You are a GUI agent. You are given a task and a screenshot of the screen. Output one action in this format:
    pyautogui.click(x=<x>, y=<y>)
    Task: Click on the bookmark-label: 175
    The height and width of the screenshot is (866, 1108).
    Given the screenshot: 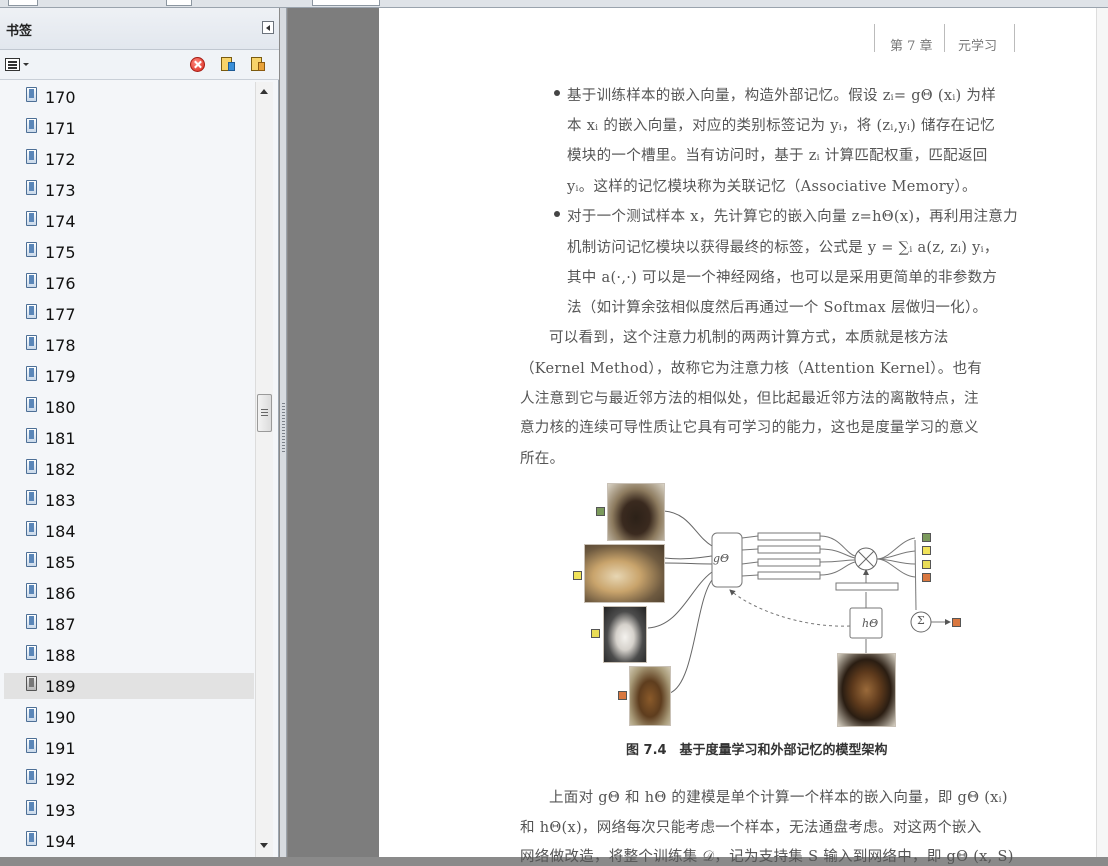 What is the action you would take?
    pyautogui.click(x=60, y=252)
    